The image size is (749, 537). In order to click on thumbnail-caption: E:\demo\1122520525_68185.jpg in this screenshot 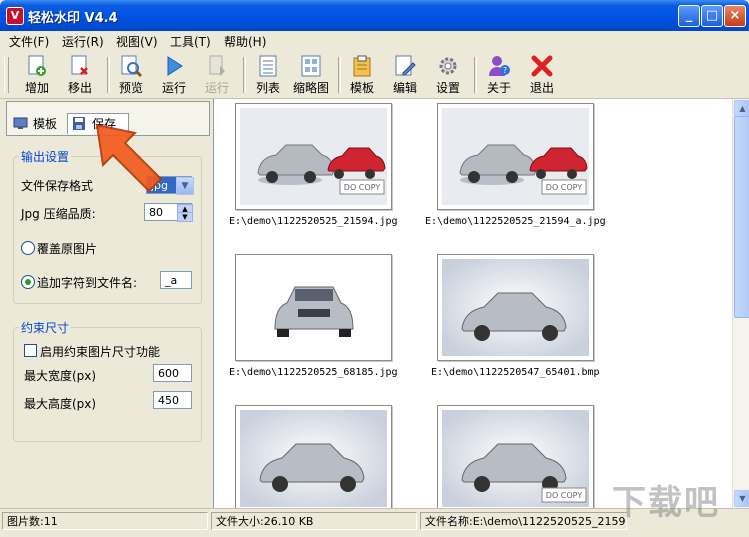, I will do `click(313, 372)`.